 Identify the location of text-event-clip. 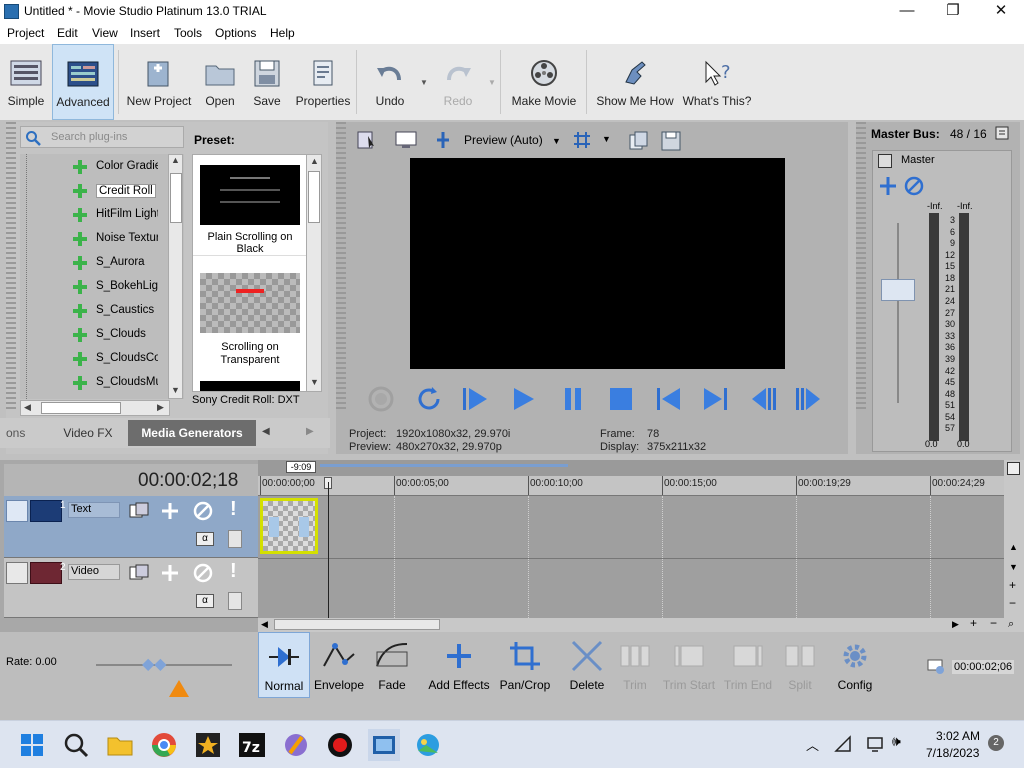
(289, 526).